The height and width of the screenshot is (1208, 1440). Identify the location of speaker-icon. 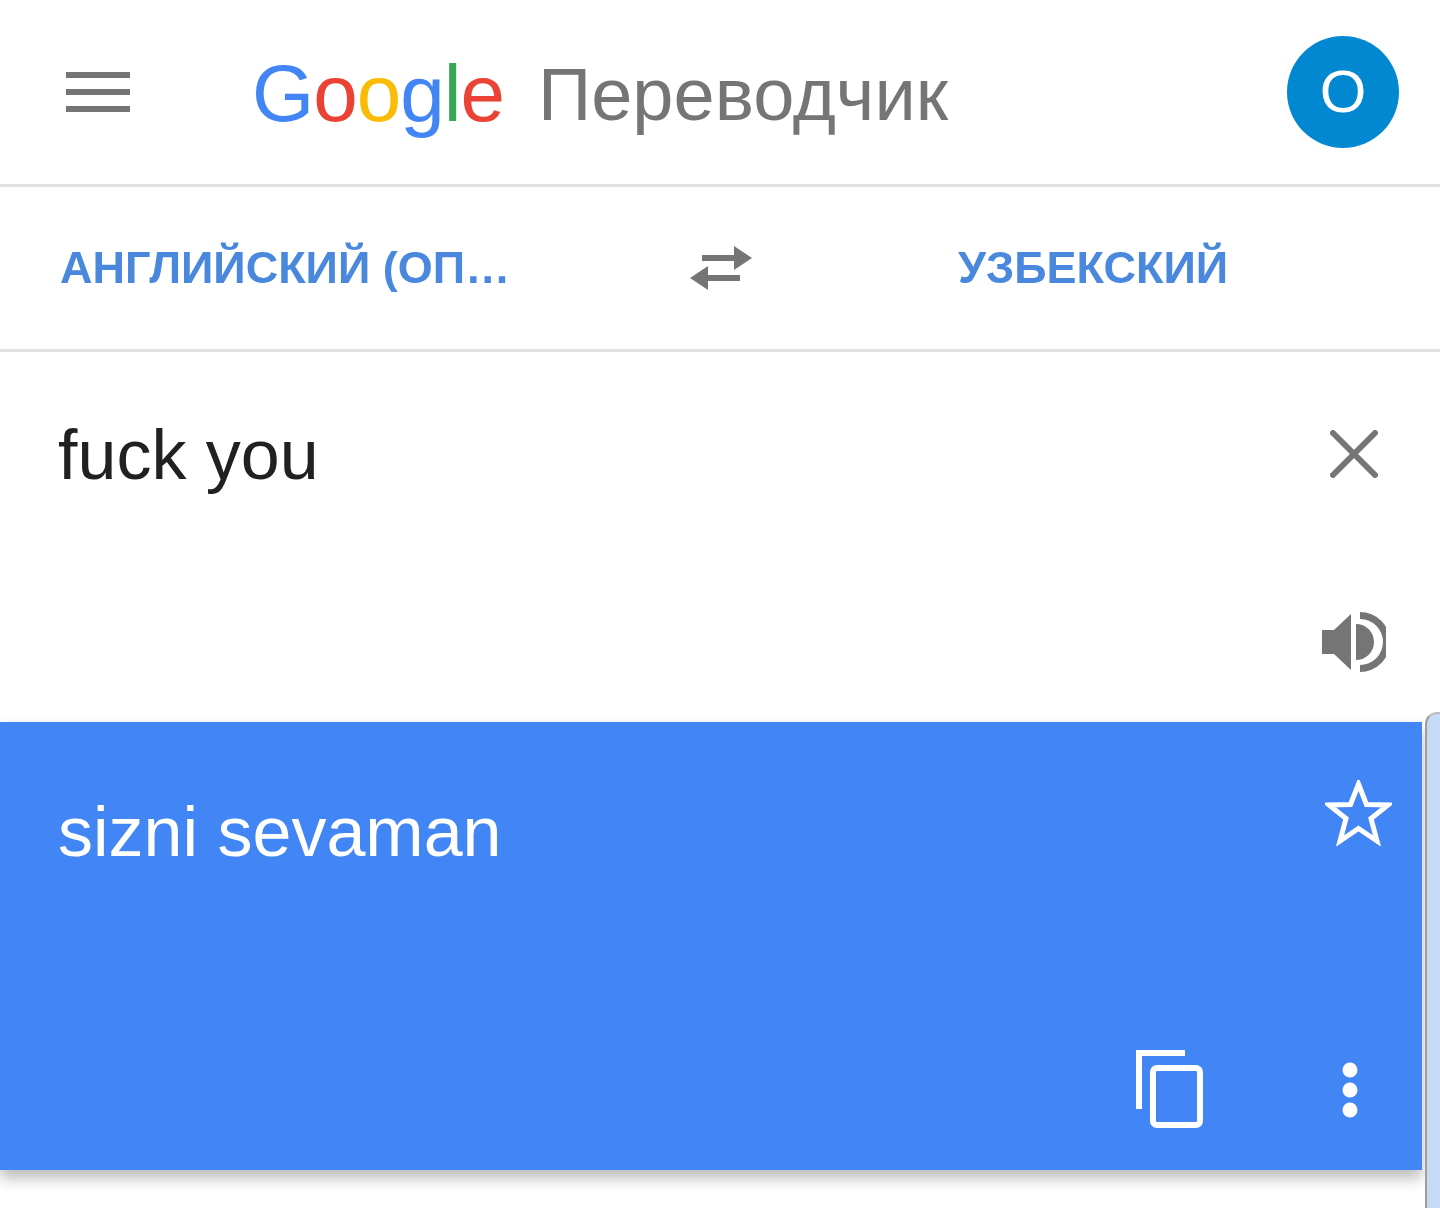
(1354, 642).